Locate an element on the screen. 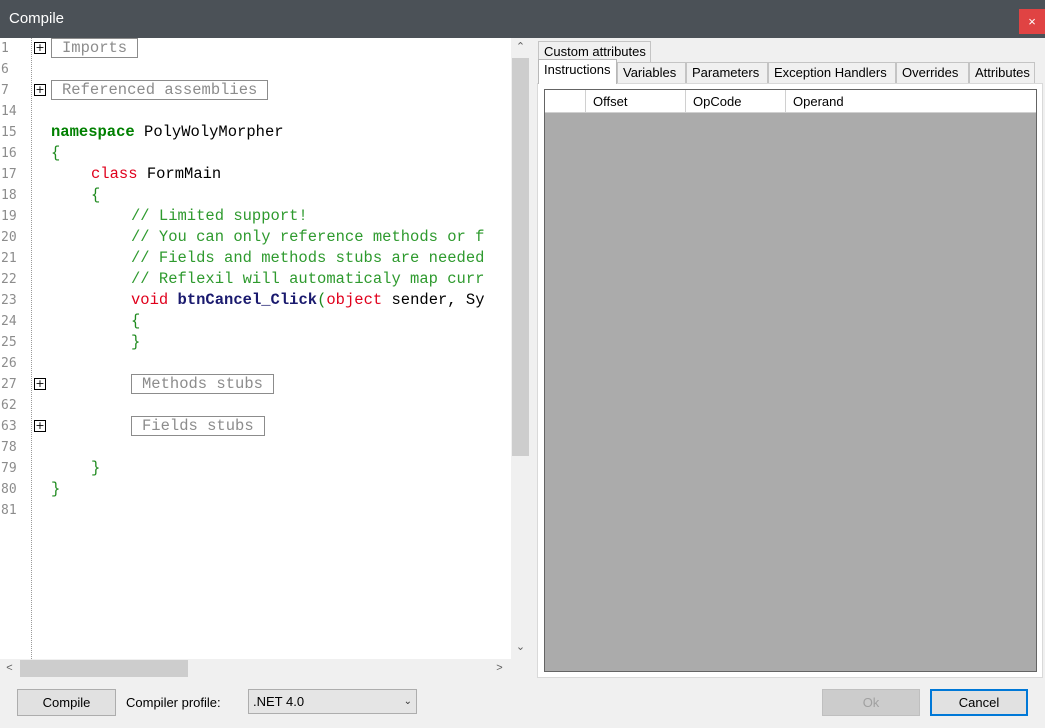 The image size is (1045, 728). code-text: class FormMain is located at coordinates (156, 174).